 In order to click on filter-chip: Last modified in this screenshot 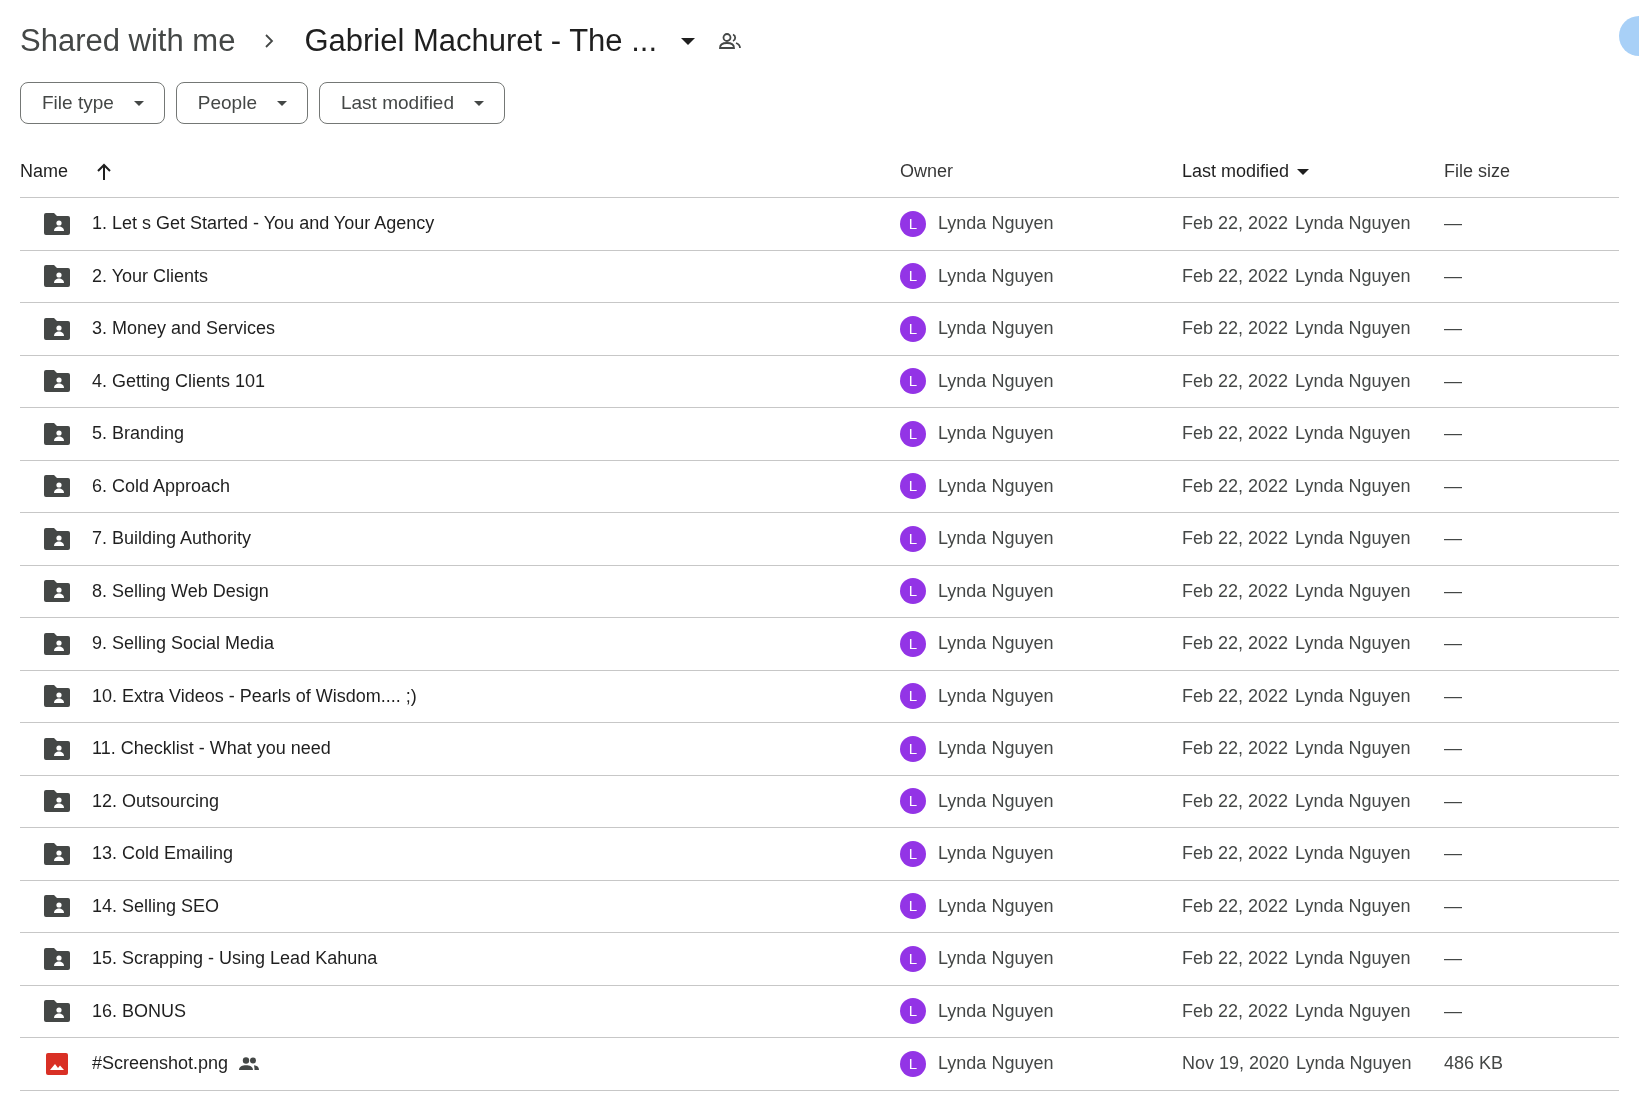, I will do `click(412, 103)`.